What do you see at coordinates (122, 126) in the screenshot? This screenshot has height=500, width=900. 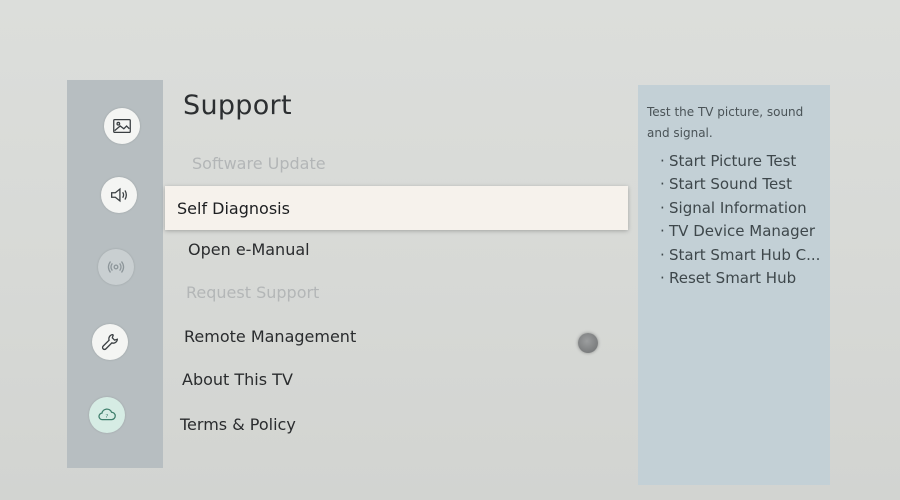 I see `picture-icon` at bounding box center [122, 126].